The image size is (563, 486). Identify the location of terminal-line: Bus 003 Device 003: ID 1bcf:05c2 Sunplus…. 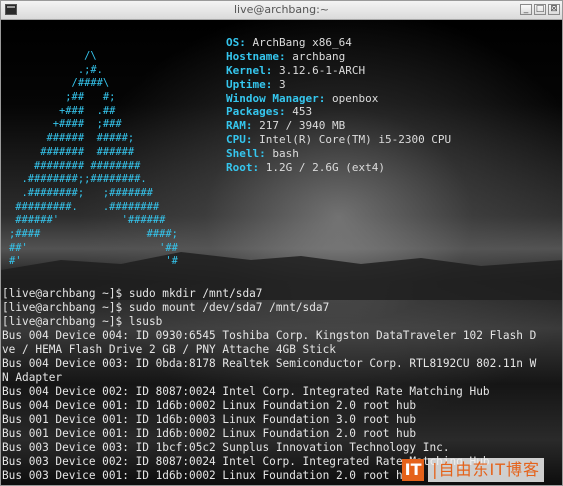
(226, 447).